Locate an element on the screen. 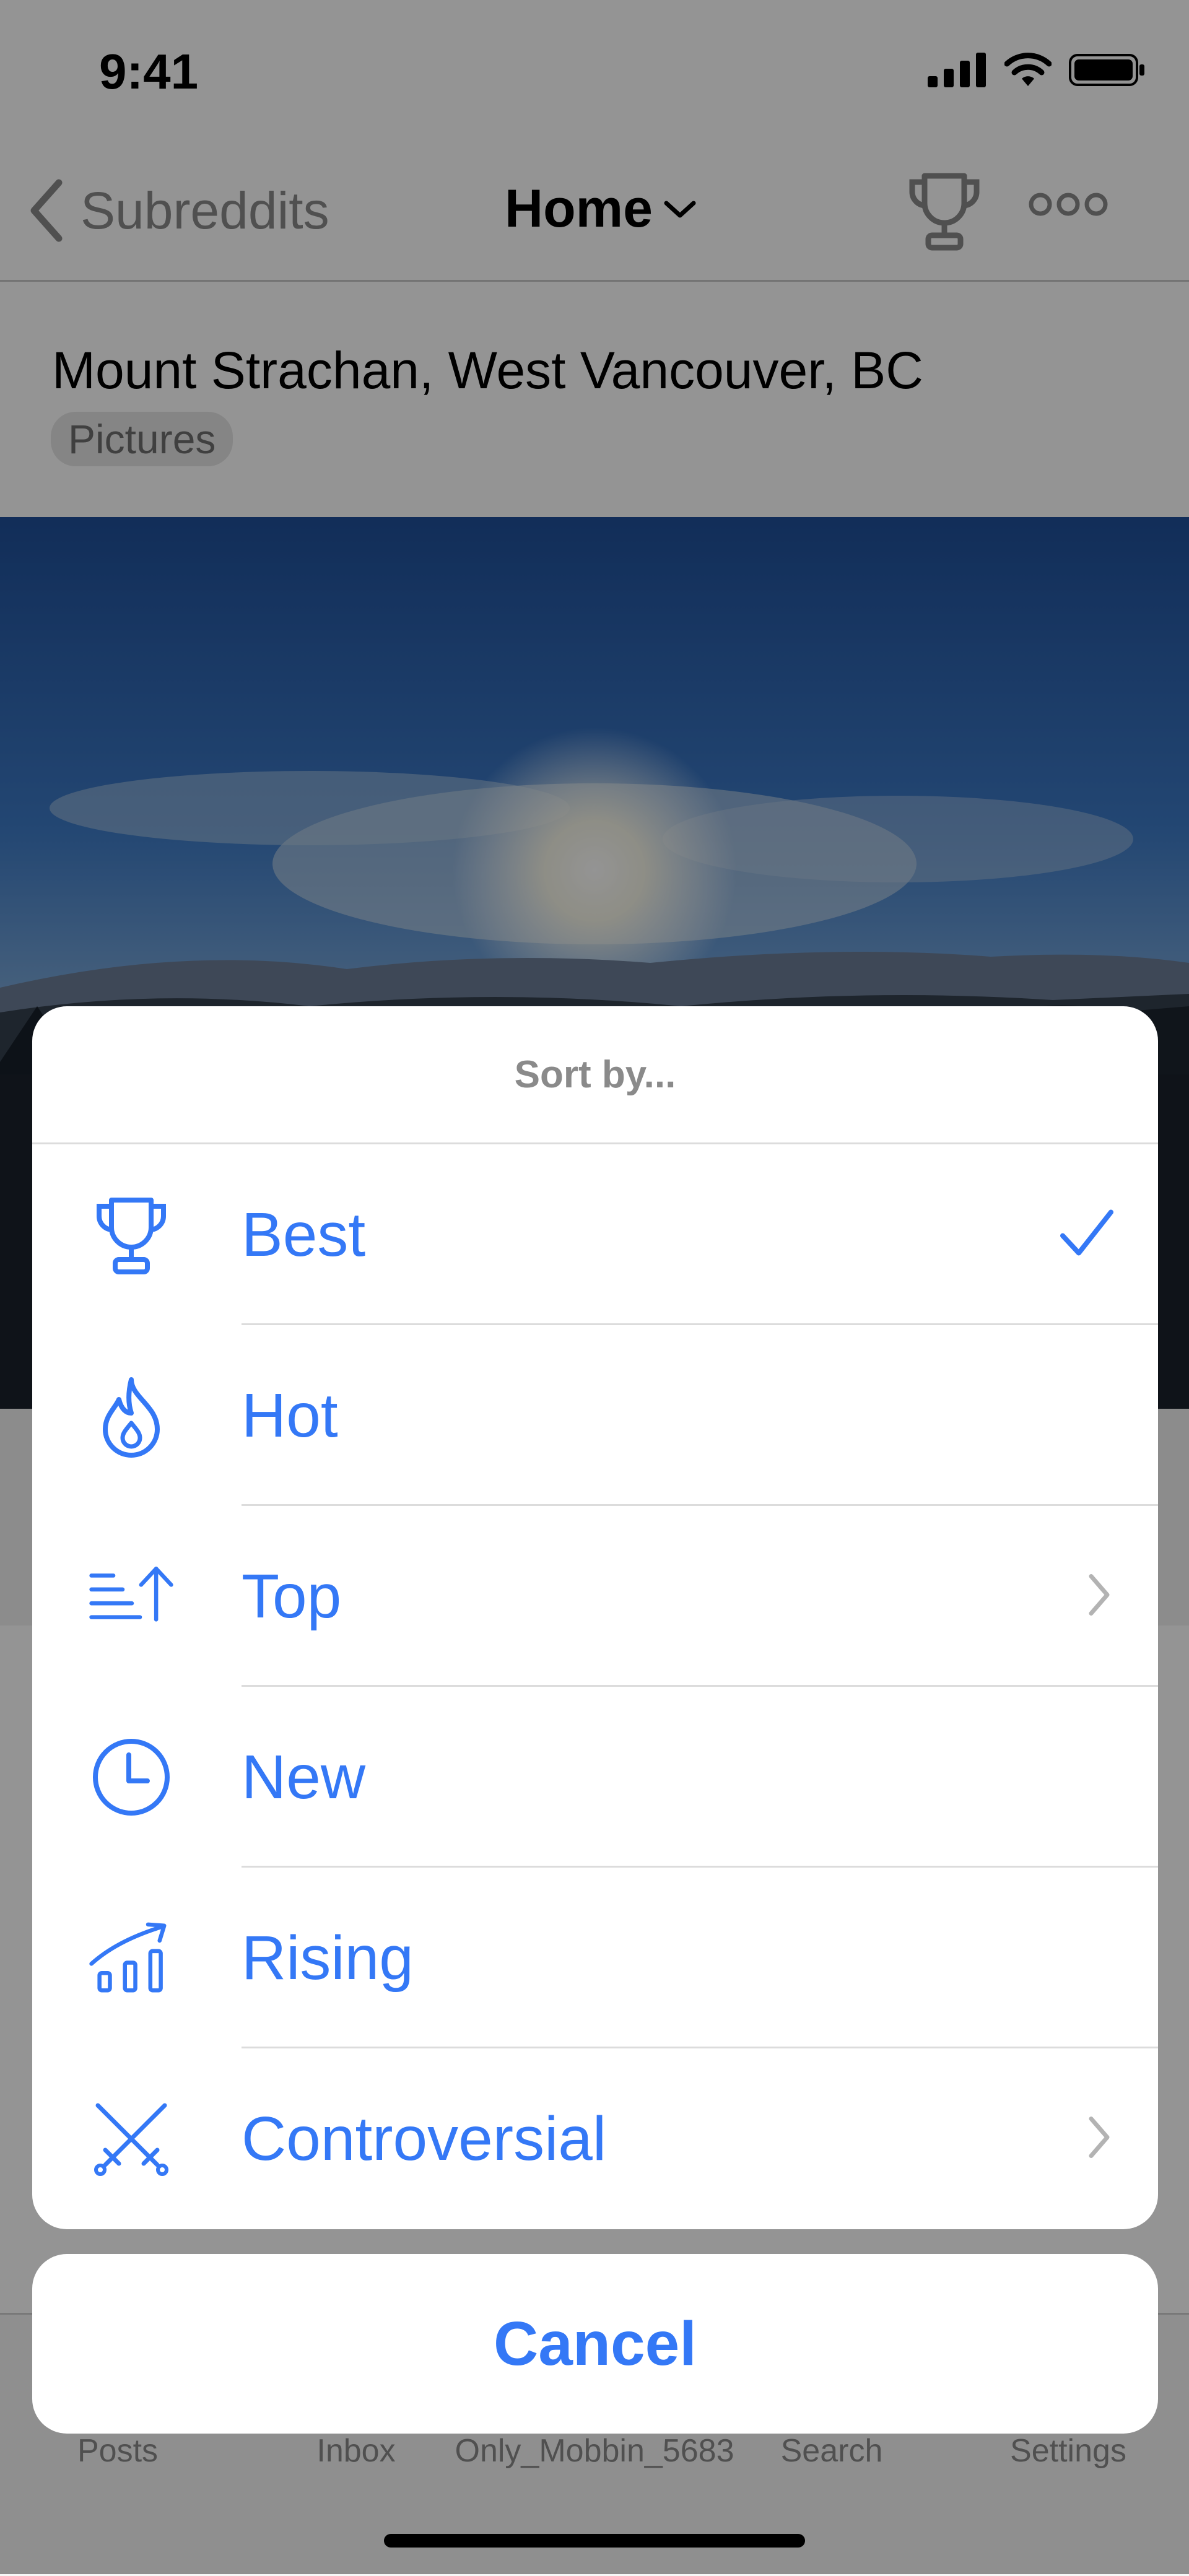  sort-option-top: Top is located at coordinates (595, 1596).